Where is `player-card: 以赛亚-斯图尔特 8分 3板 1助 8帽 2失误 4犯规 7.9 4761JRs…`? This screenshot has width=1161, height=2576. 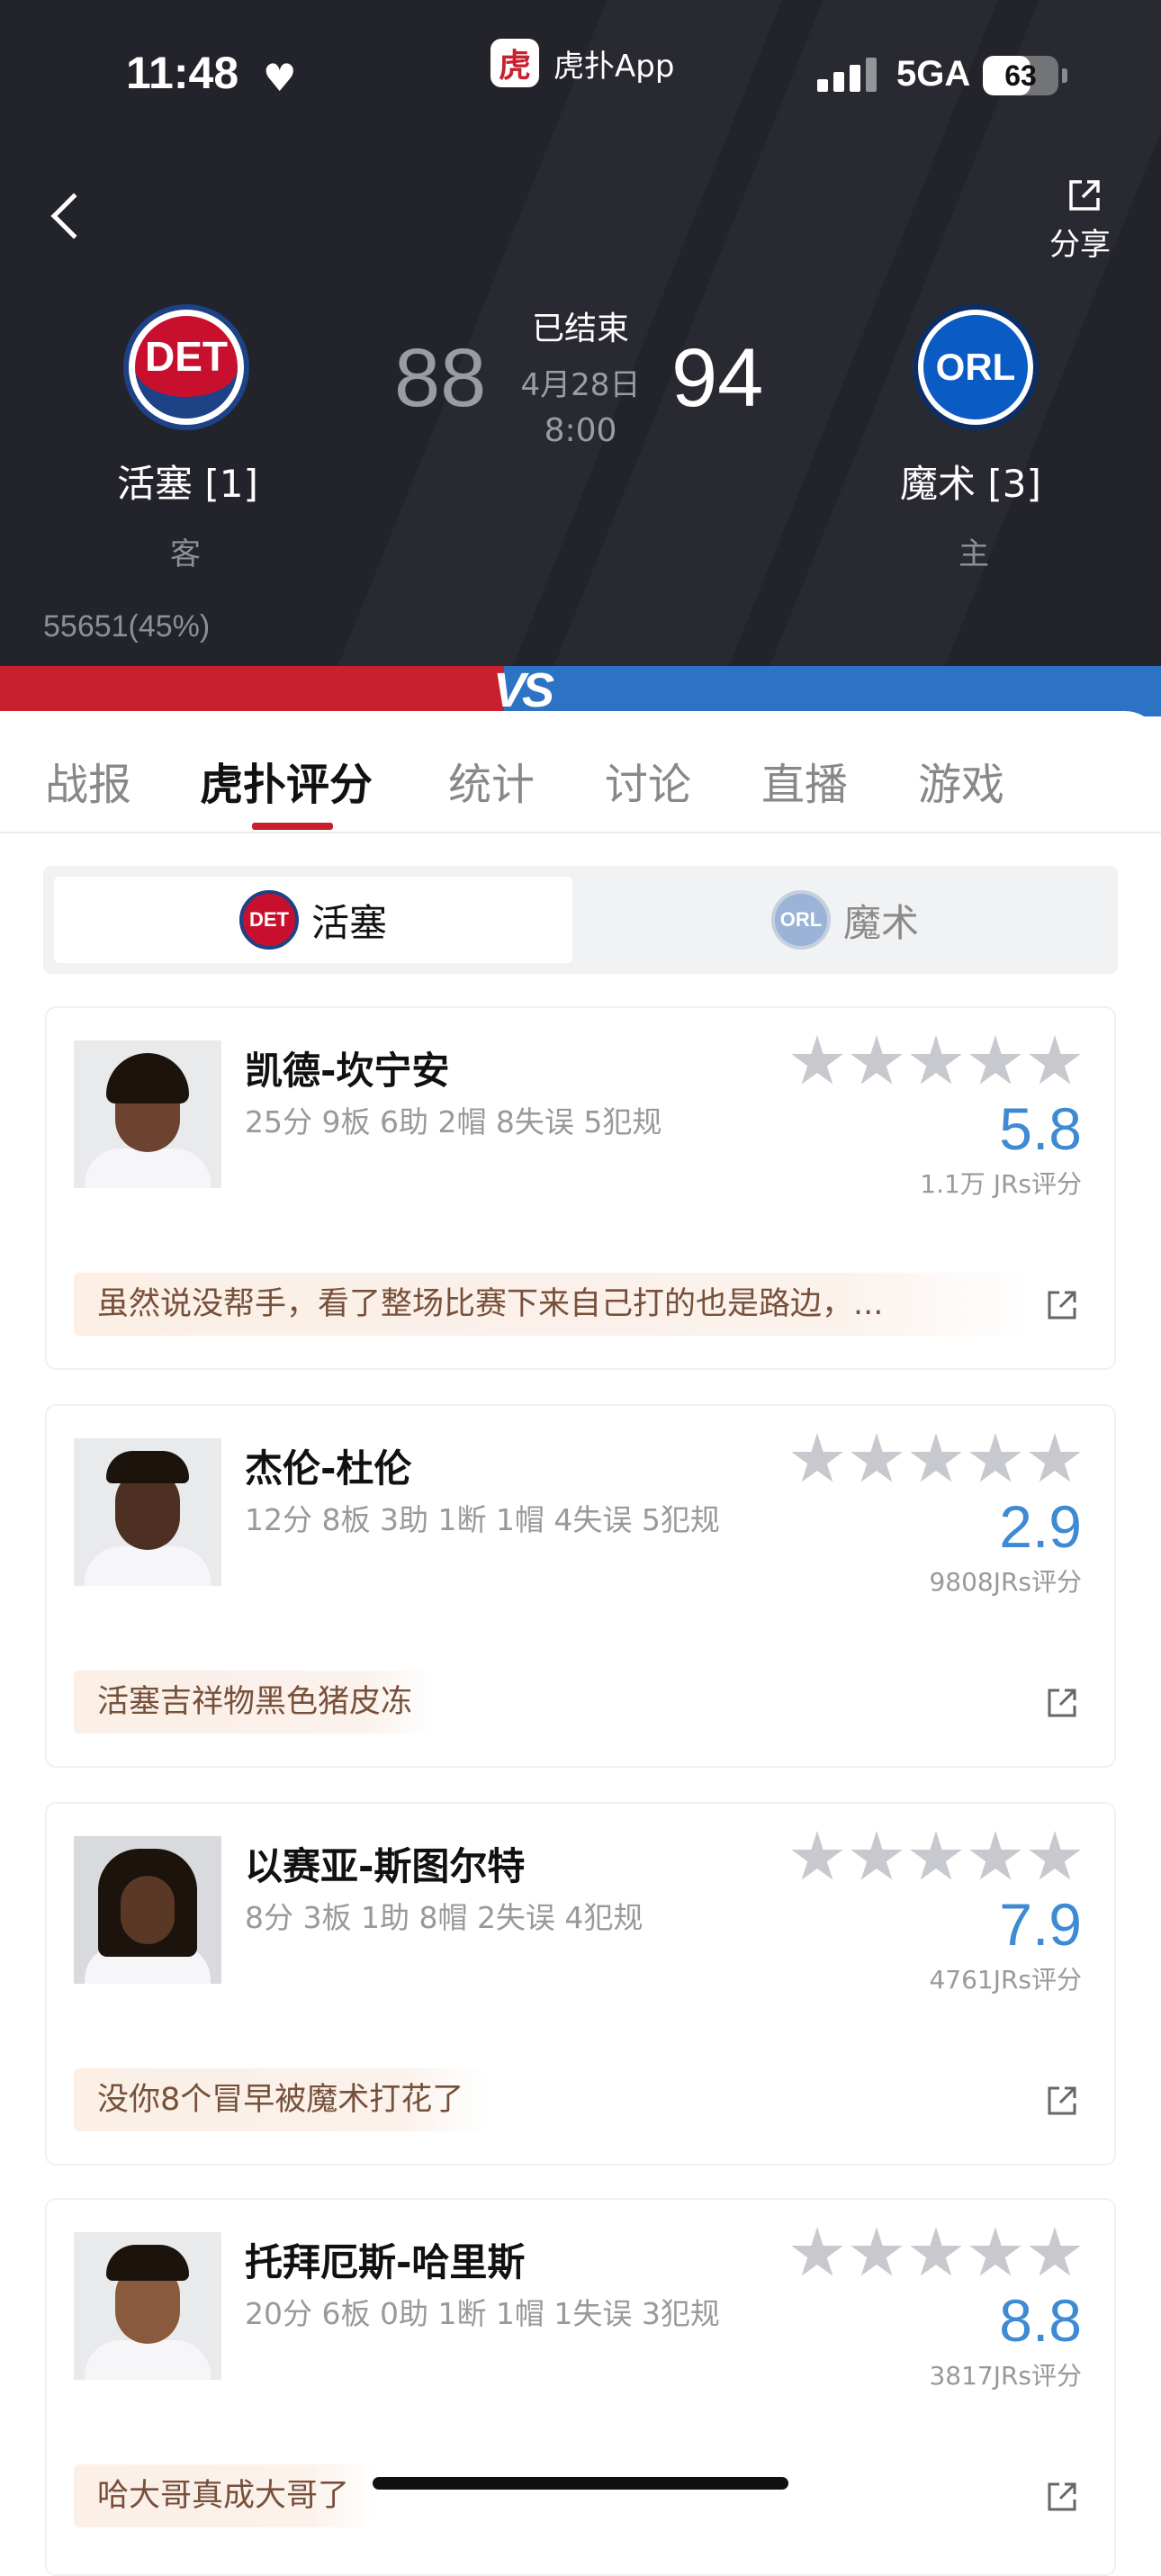 player-card: 以赛亚-斯图尔特 8分 3板 1助 8帽 2失误 4犯规 7.9 4761JRs… is located at coordinates (580, 1984).